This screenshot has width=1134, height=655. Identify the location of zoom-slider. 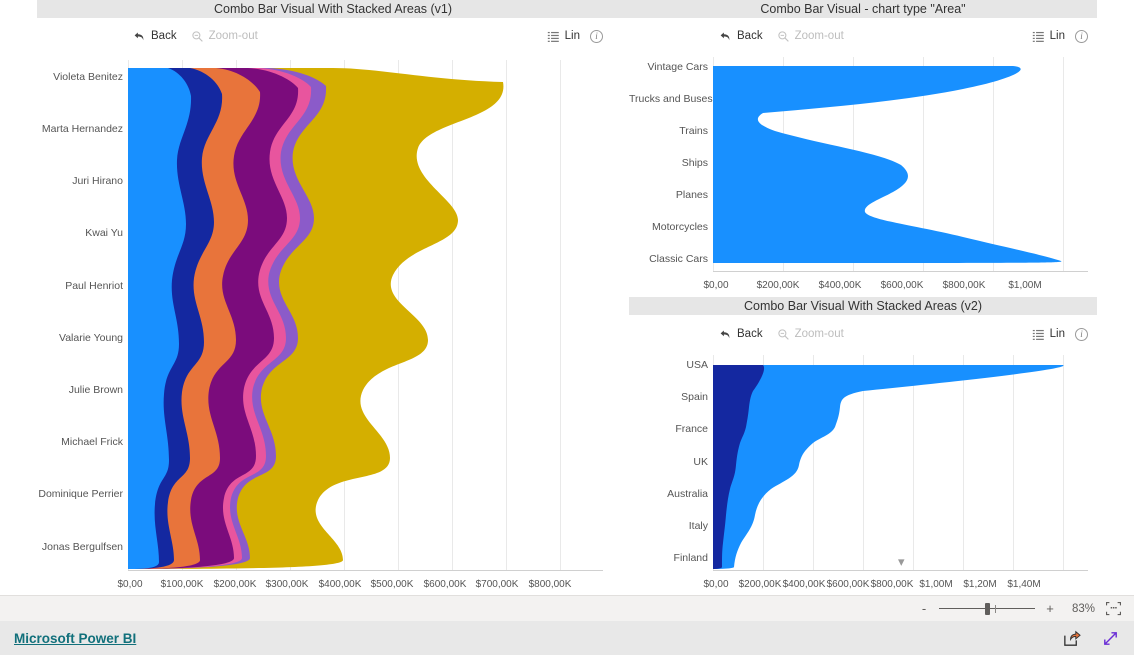
(987, 608).